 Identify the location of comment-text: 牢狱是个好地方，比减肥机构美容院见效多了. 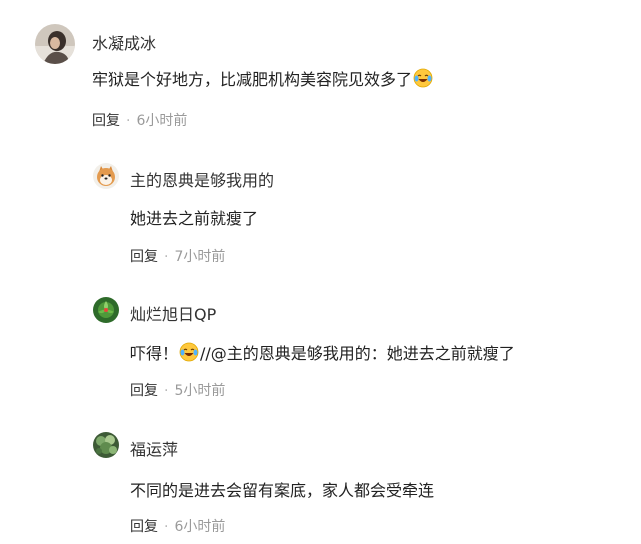
(263, 78).